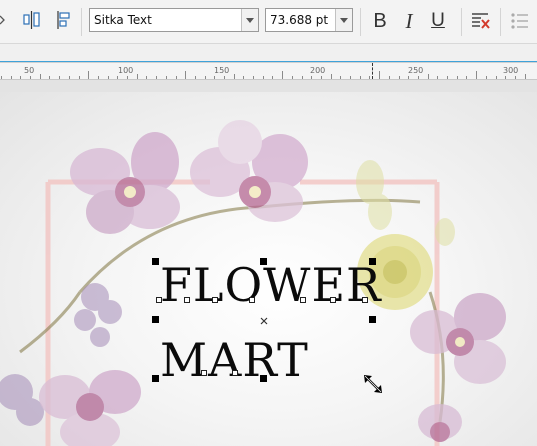  What do you see at coordinates (155, 378) in the screenshot?
I see `selection-handle-bottom-left` at bounding box center [155, 378].